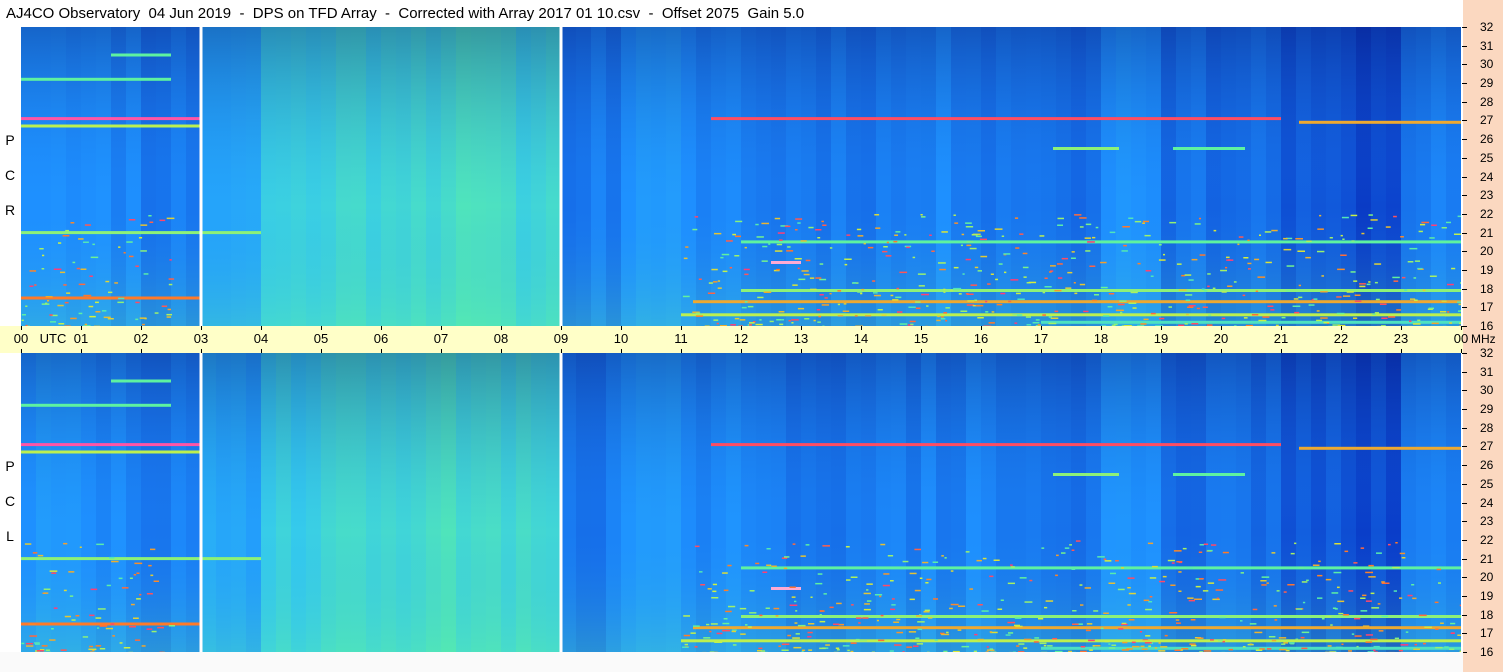 This screenshot has height=672, width=1503. Describe the element at coordinates (201, 338) in the screenshot. I see `utc-tick-label: 03` at that location.